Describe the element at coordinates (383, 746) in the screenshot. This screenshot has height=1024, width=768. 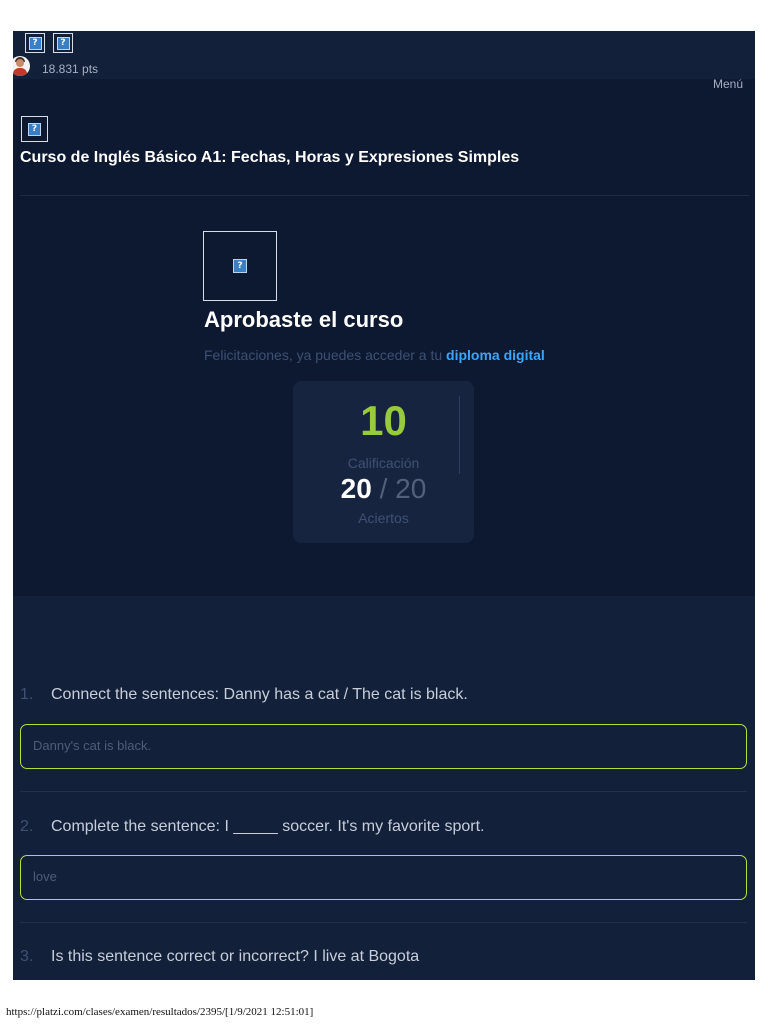
I see `answer-field: Danny's cat is black.` at that location.